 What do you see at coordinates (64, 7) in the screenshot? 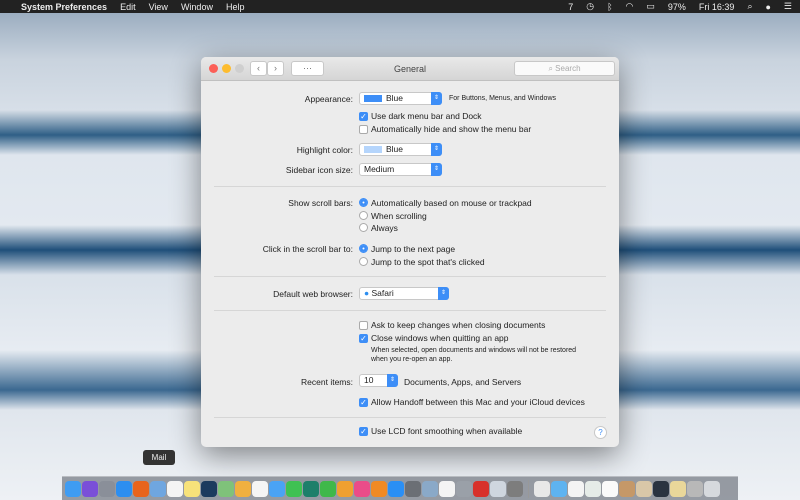
I see `menu-app-name: System Preferences` at bounding box center [64, 7].